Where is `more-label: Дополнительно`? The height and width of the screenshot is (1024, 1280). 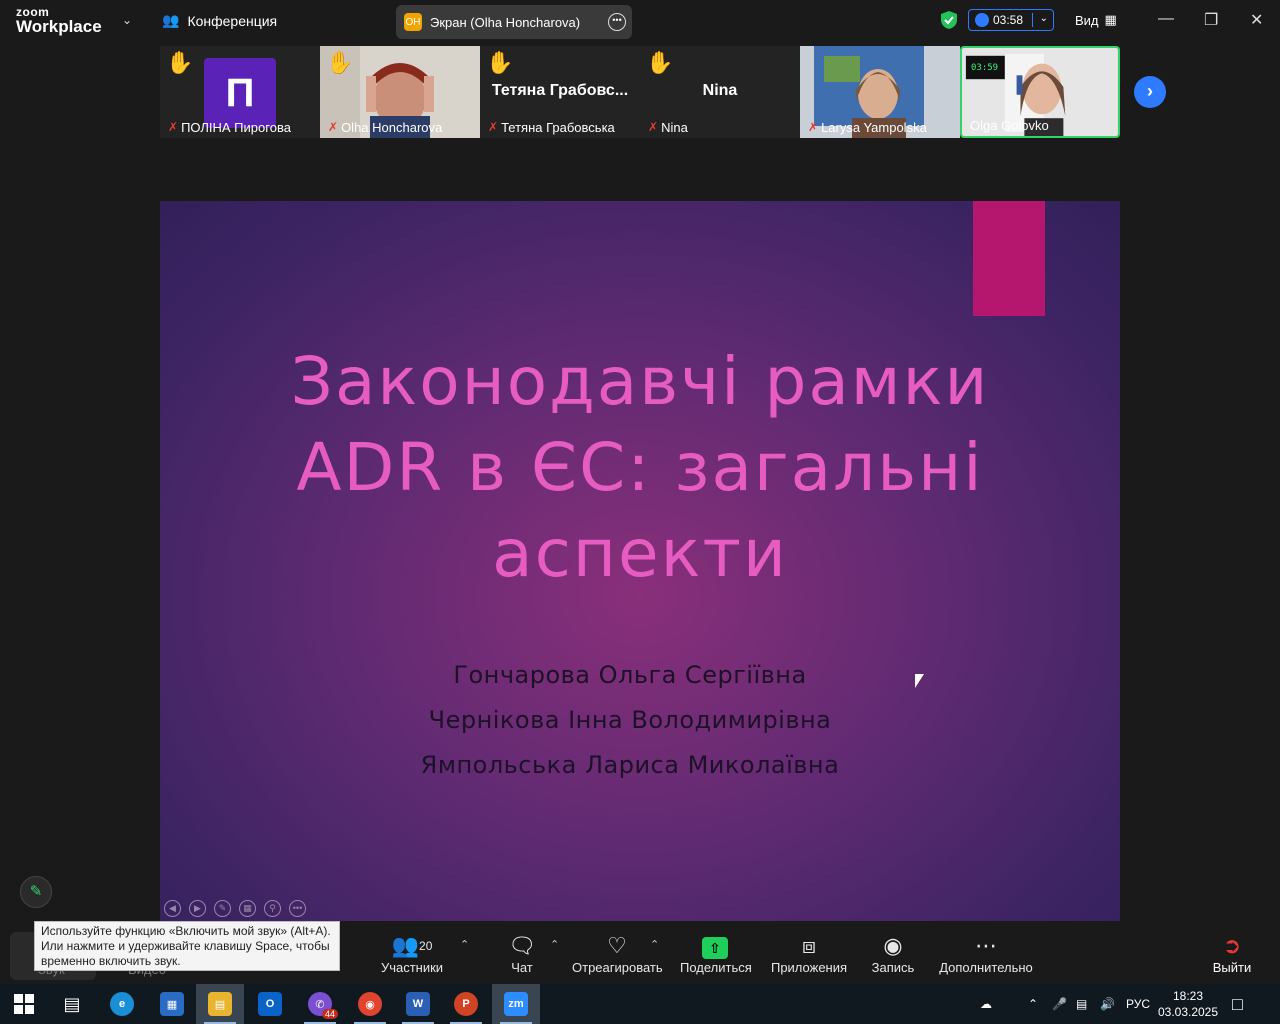
more-label: Дополнительно is located at coordinates (986, 967).